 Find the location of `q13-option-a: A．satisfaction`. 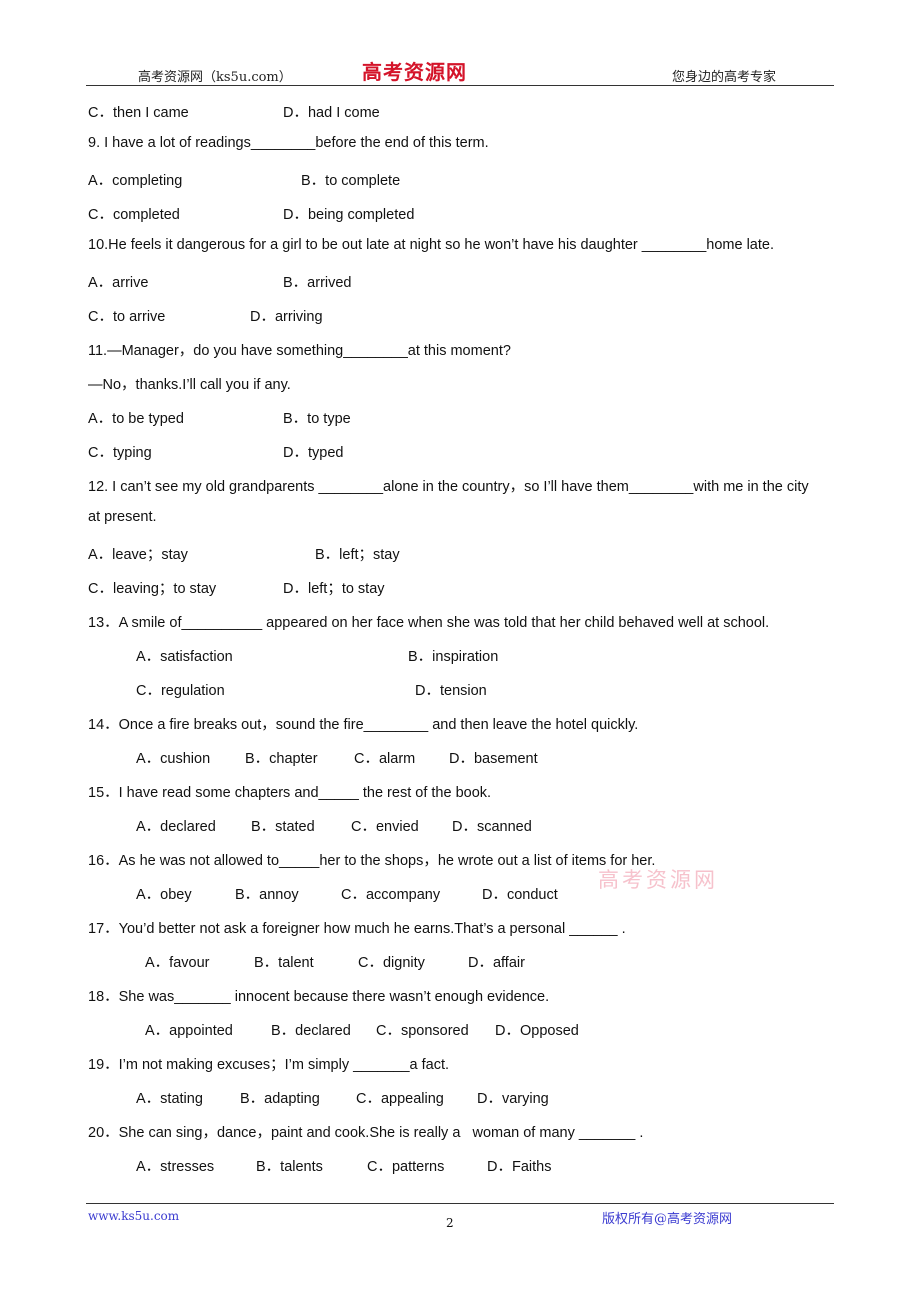

q13-option-a: A．satisfaction is located at coordinates (184, 657).